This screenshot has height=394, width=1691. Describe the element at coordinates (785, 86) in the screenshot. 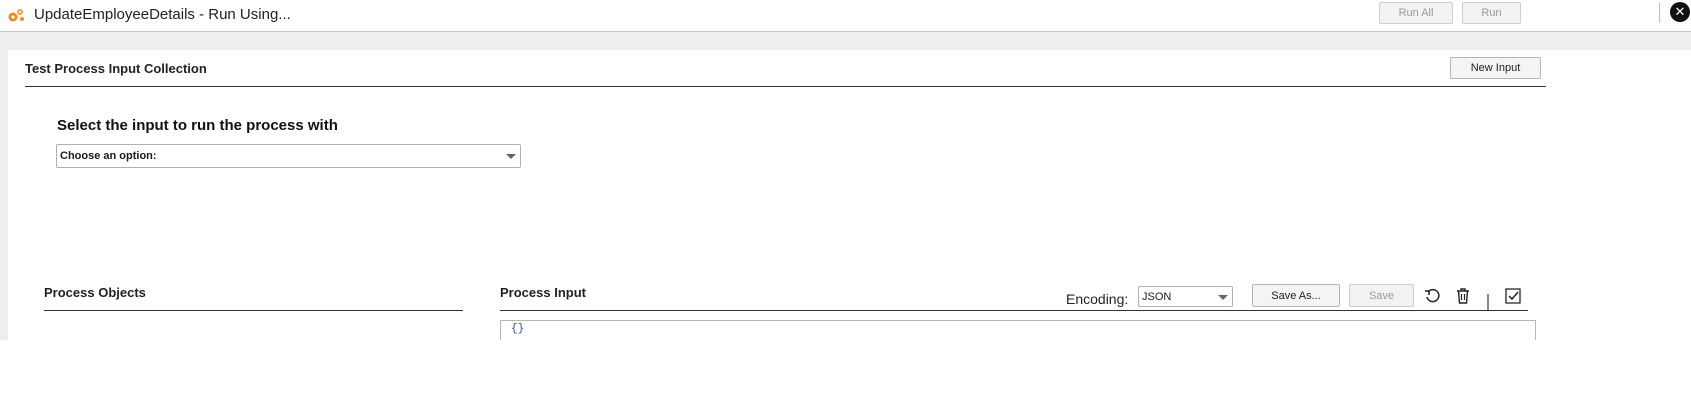

I see `collection-divider` at that location.